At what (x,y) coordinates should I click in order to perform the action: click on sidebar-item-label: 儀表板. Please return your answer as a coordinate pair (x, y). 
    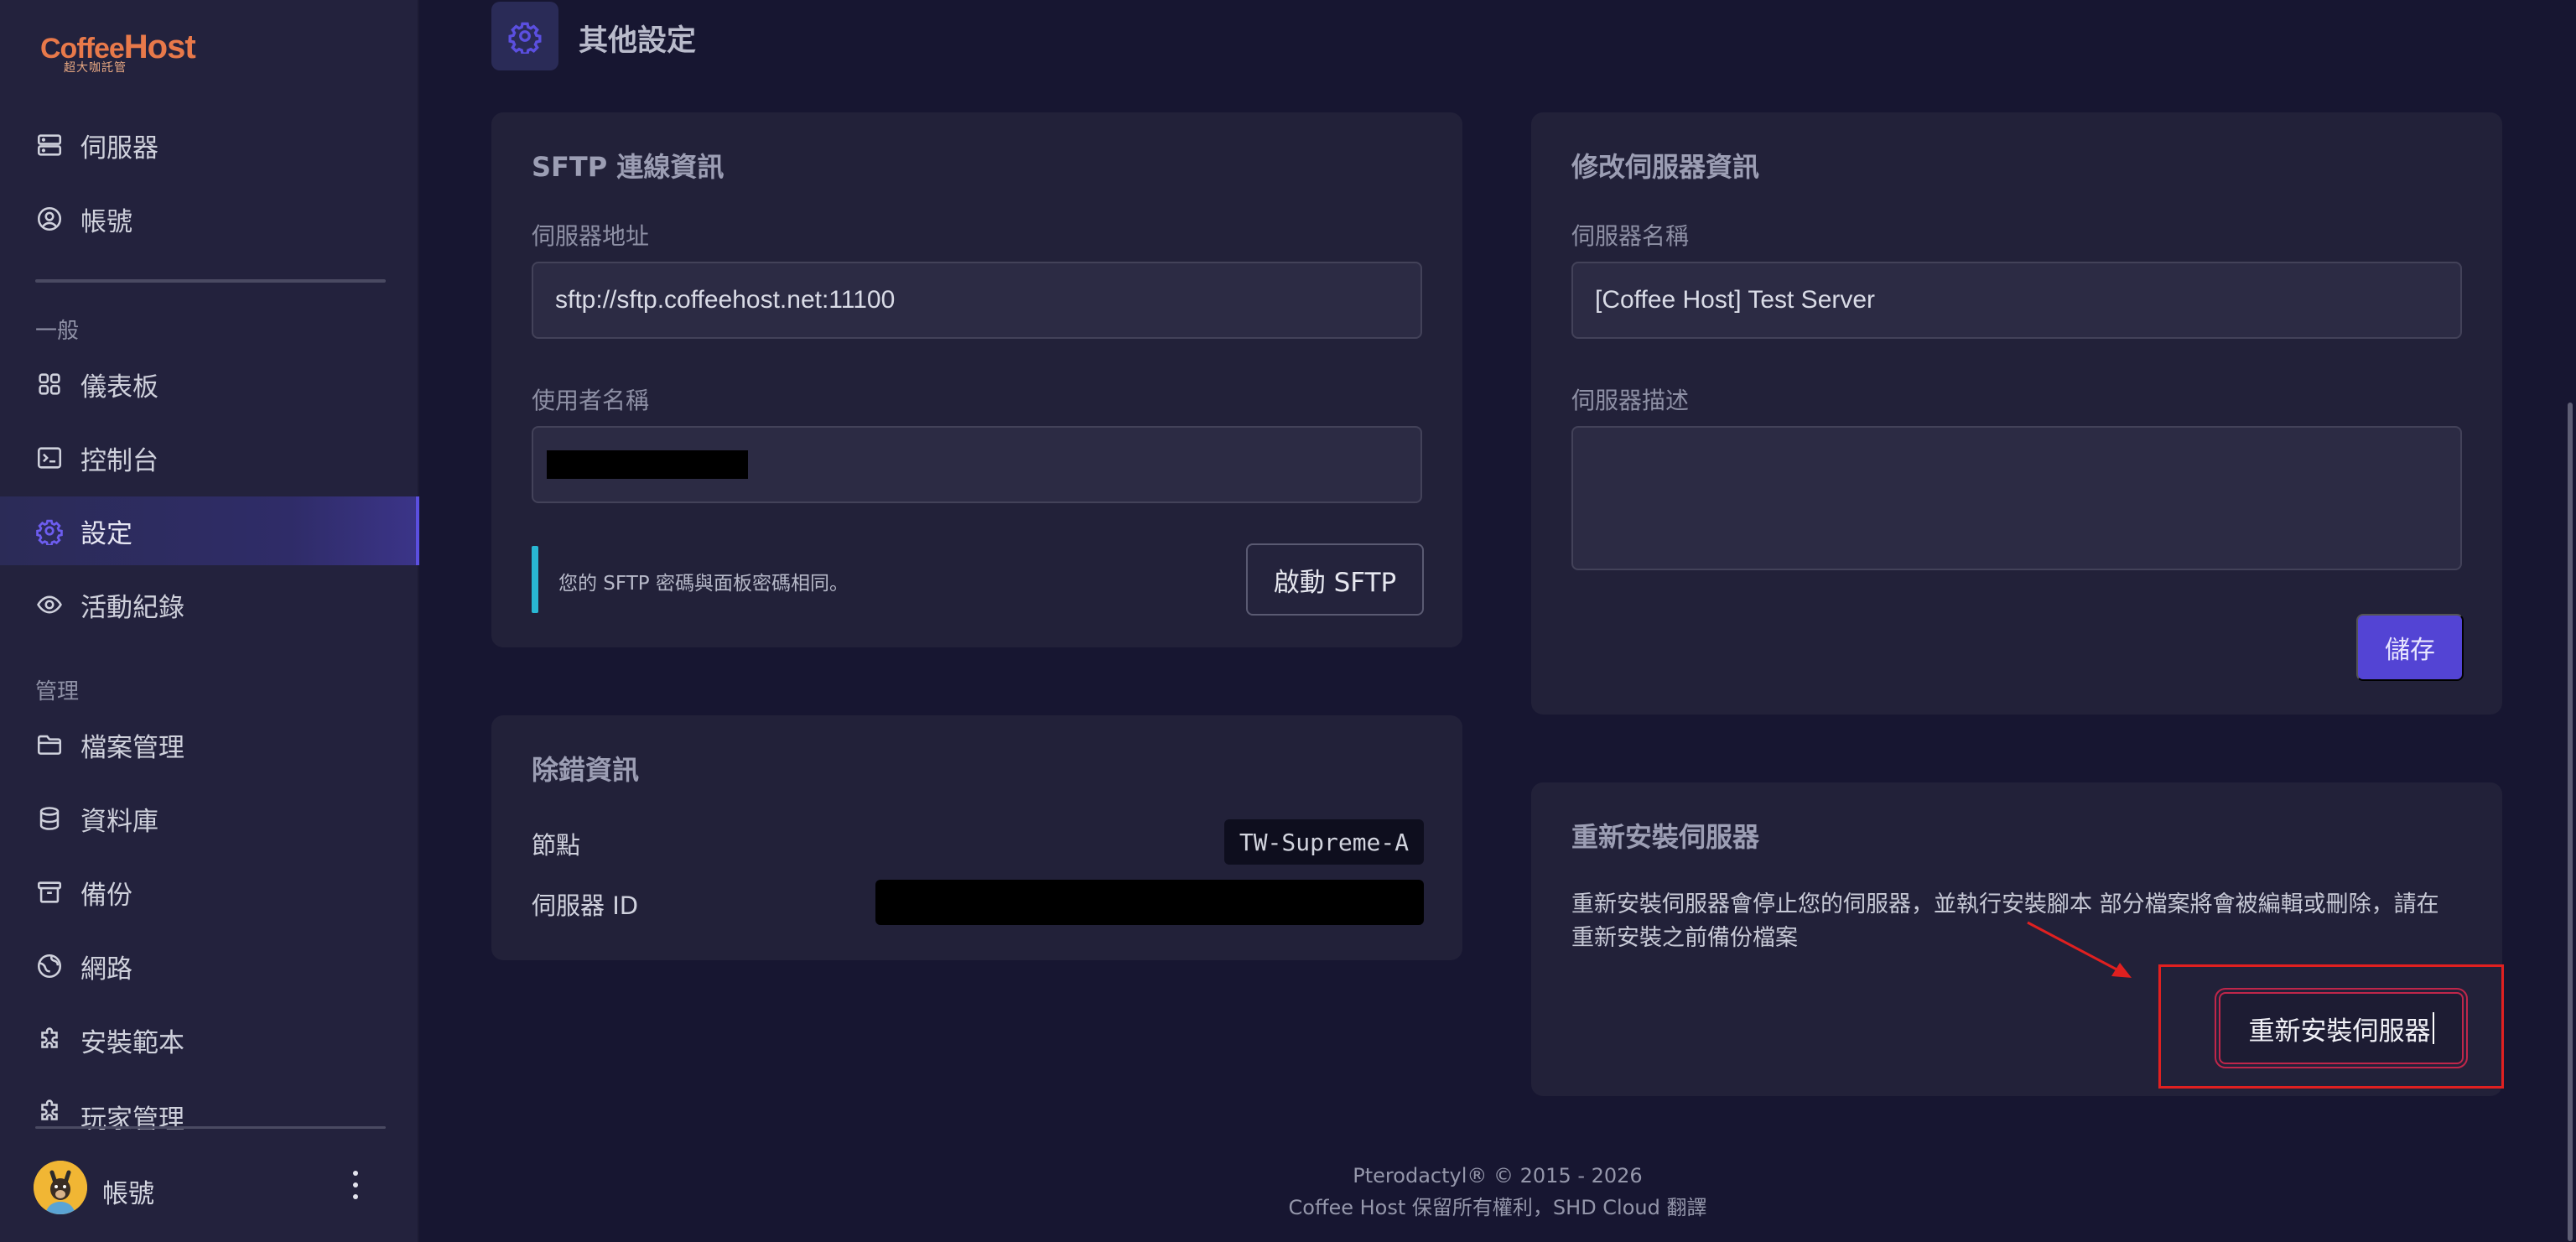
    Looking at the image, I should click on (119, 387).